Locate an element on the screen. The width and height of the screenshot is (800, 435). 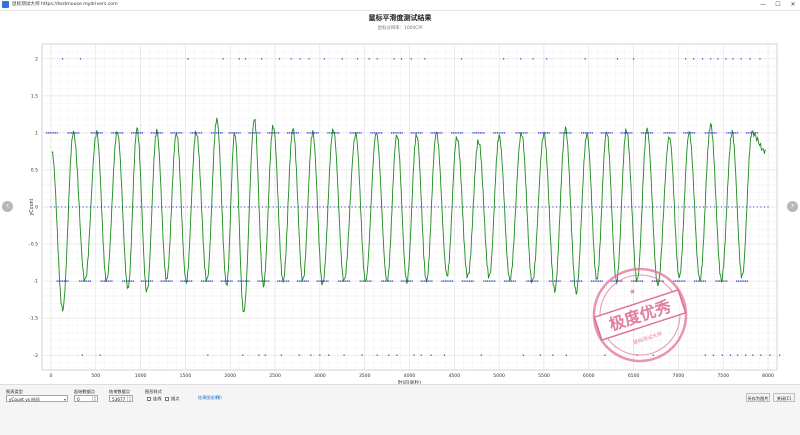
close-button: 关闭(C) is located at coordinates (784, 397).